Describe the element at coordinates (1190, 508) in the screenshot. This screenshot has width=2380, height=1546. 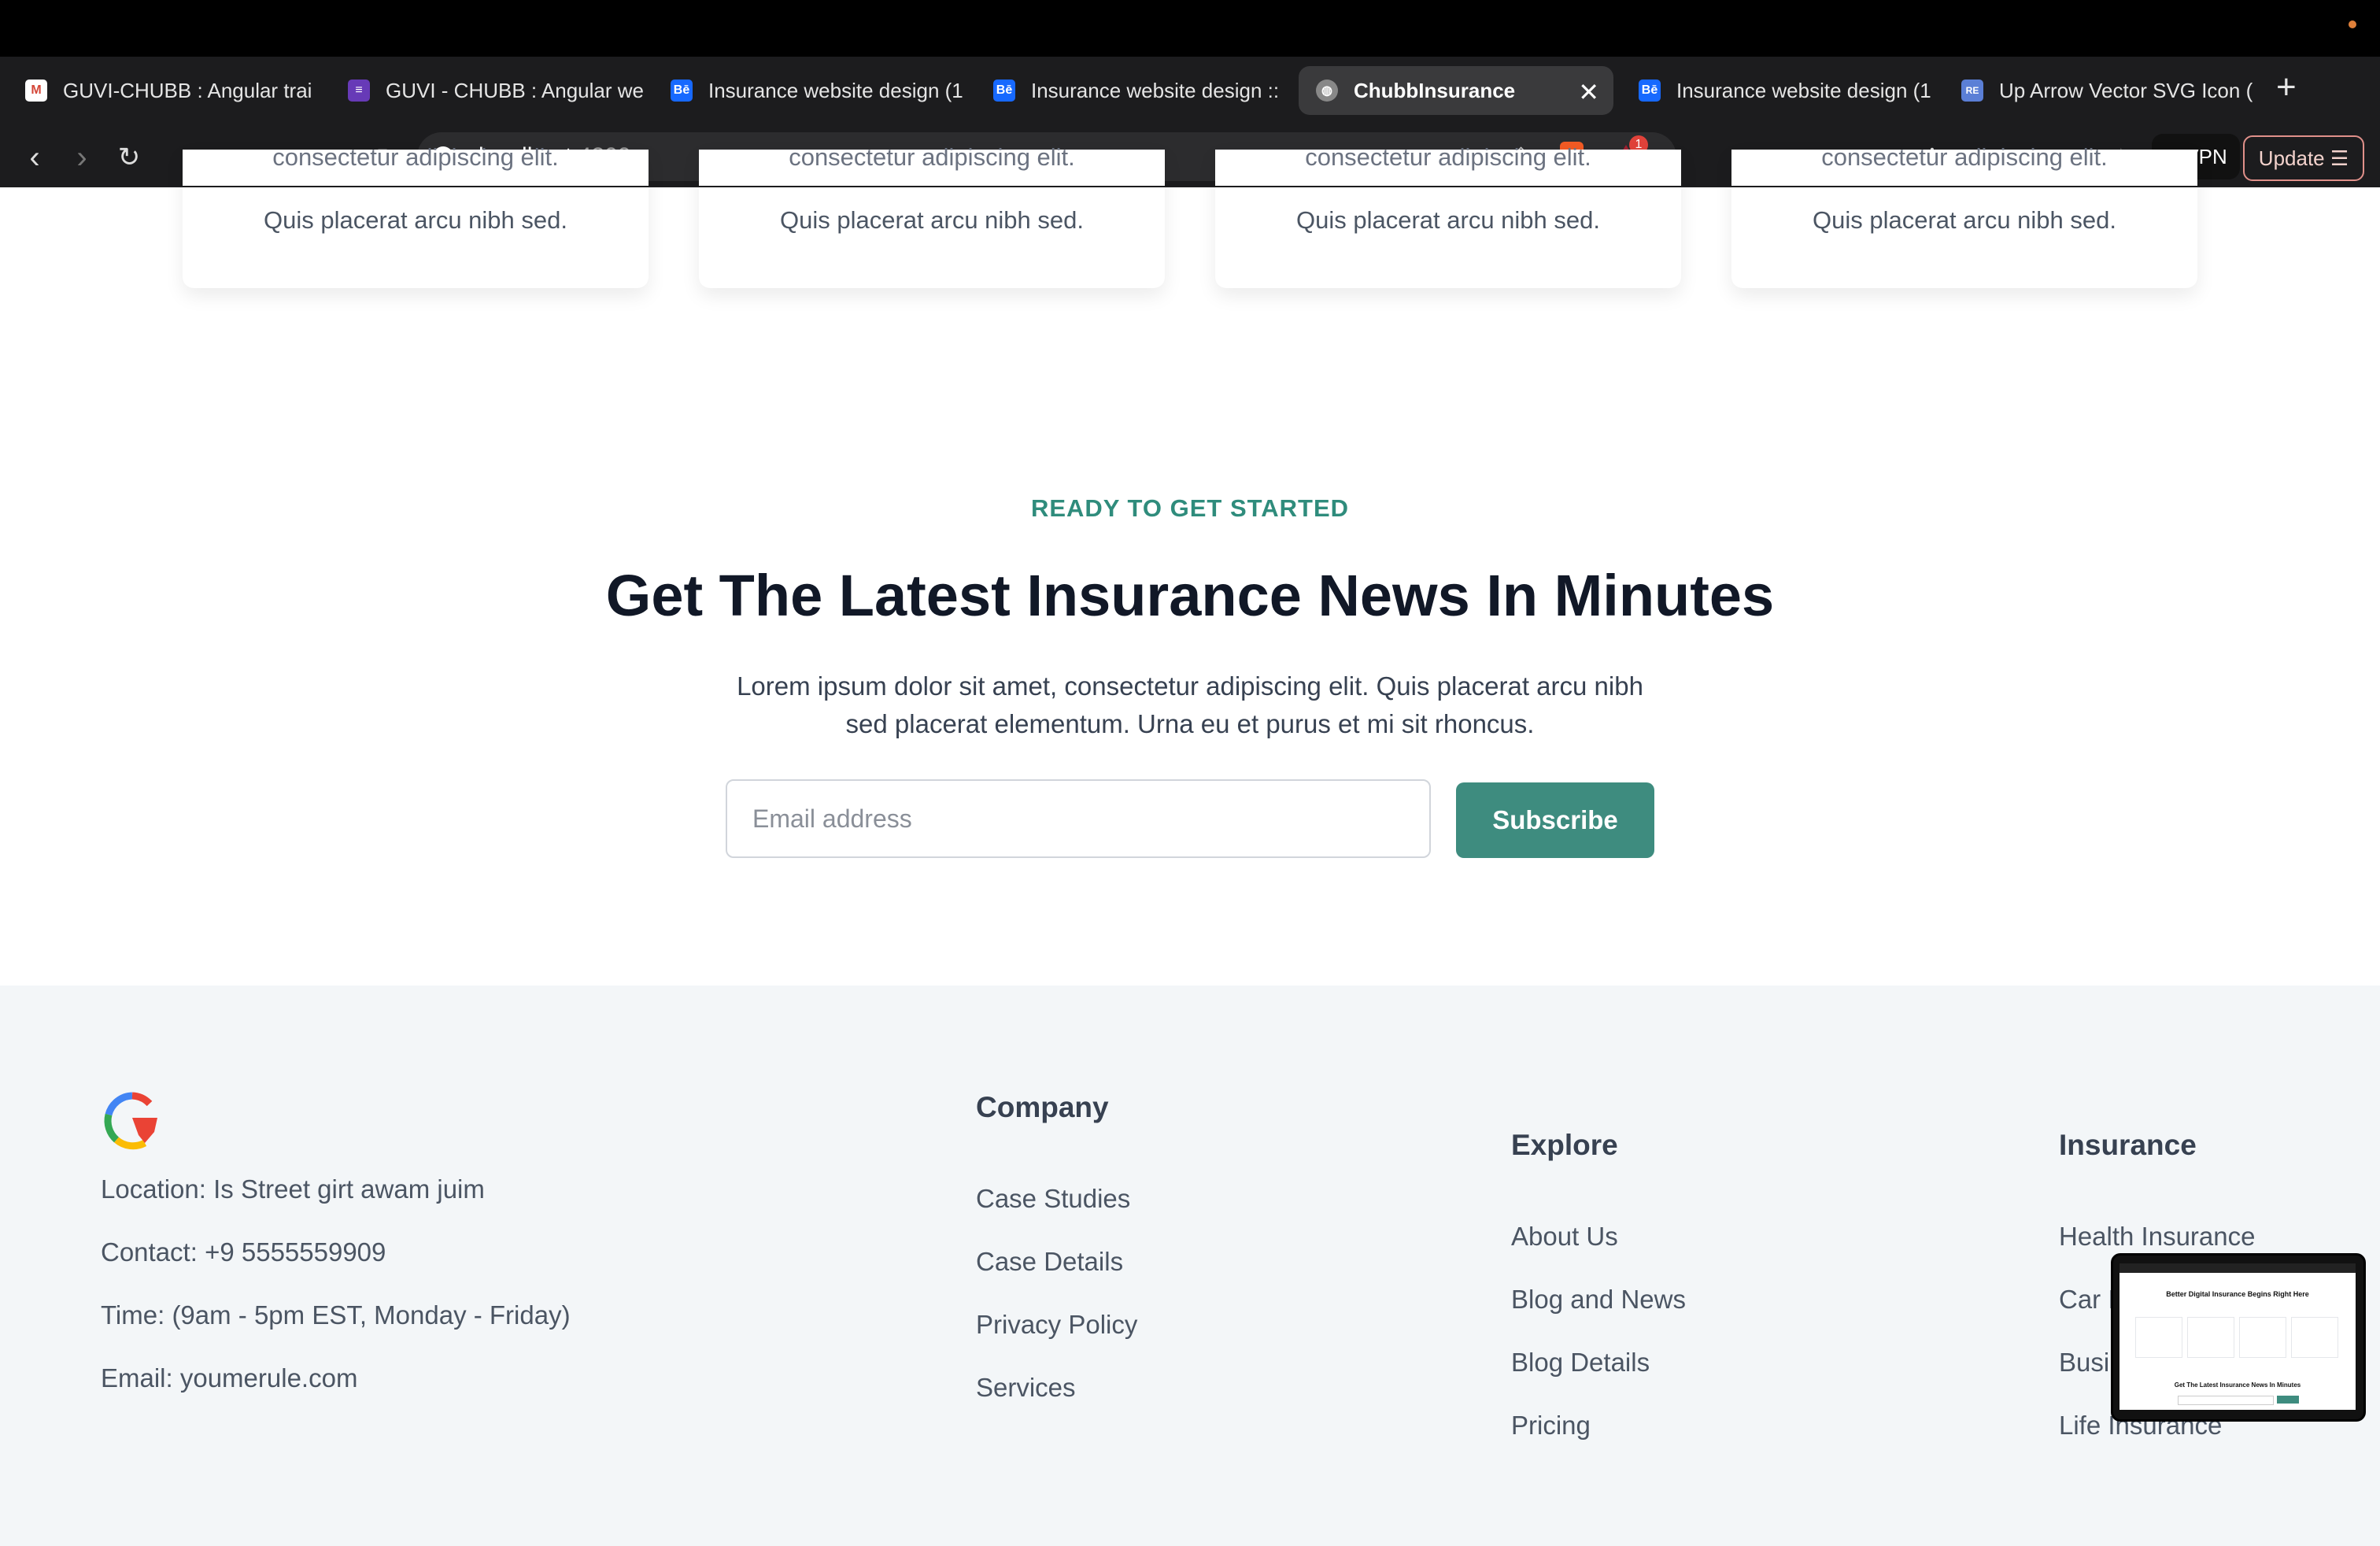
I see `newsletter-eyebrow: READY TO GET STARTED` at that location.